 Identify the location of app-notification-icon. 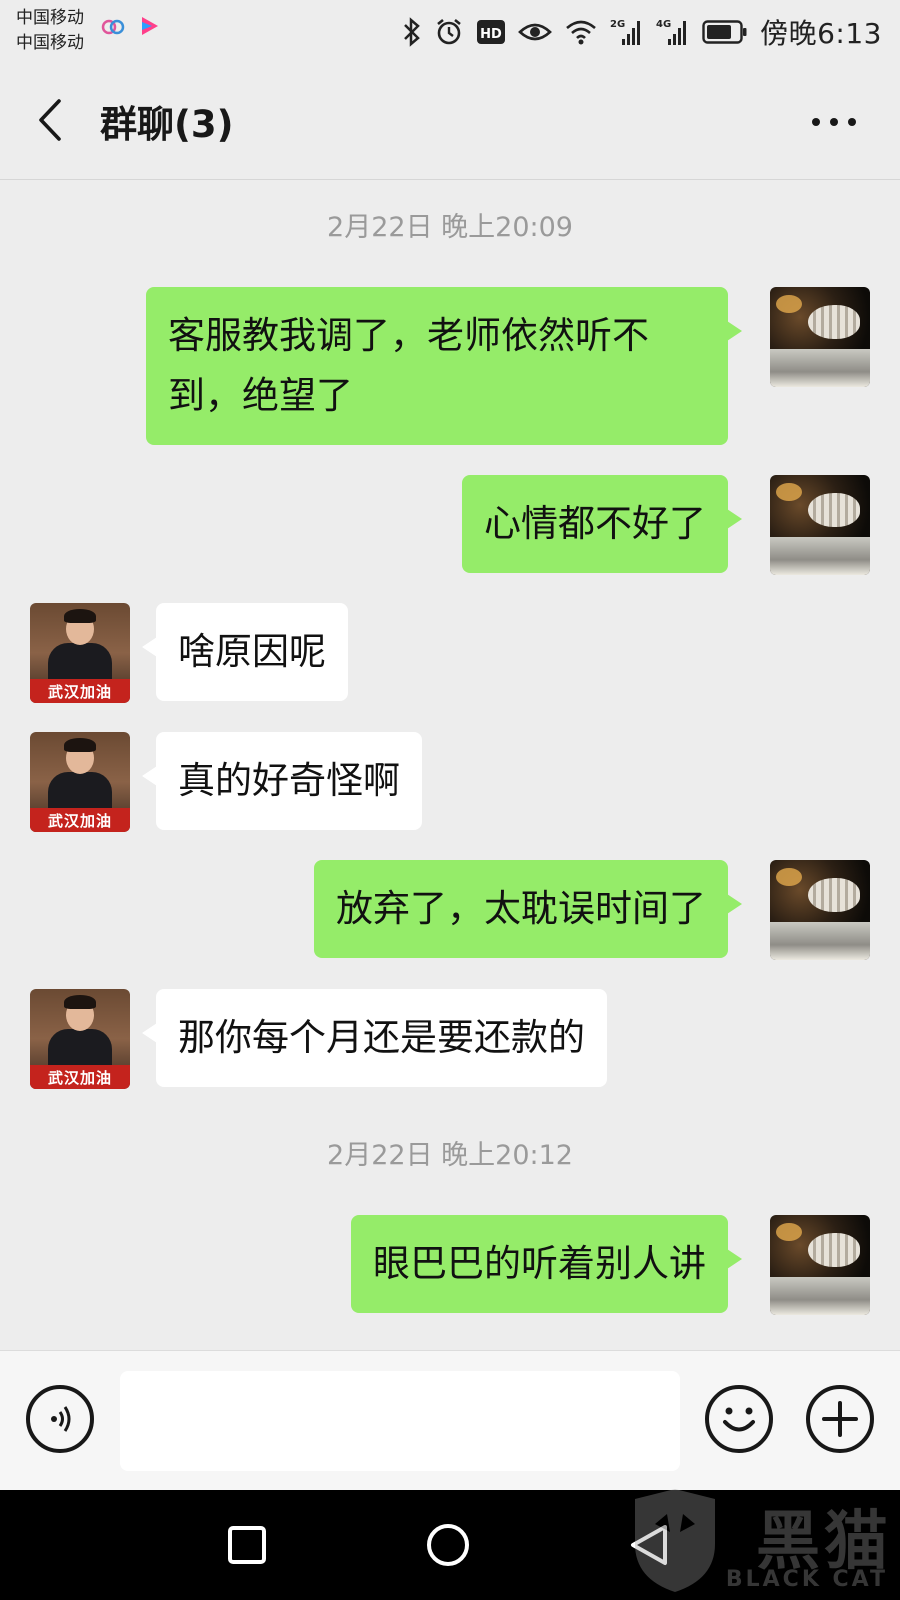
(113, 27).